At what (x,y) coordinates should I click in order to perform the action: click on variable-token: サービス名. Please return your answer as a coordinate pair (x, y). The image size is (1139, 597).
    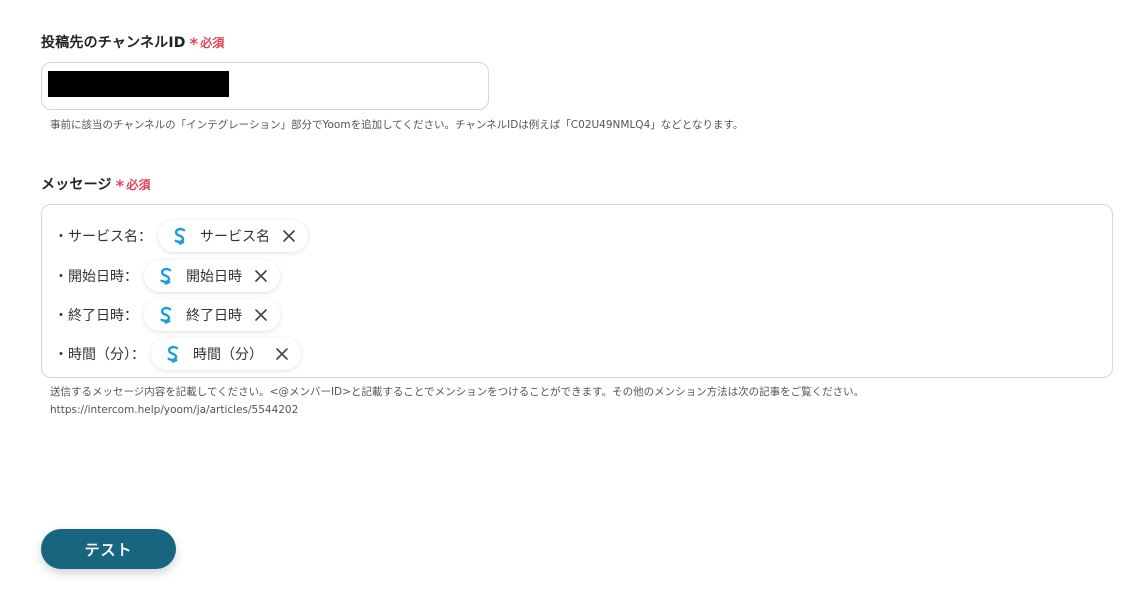
    Looking at the image, I should click on (233, 236).